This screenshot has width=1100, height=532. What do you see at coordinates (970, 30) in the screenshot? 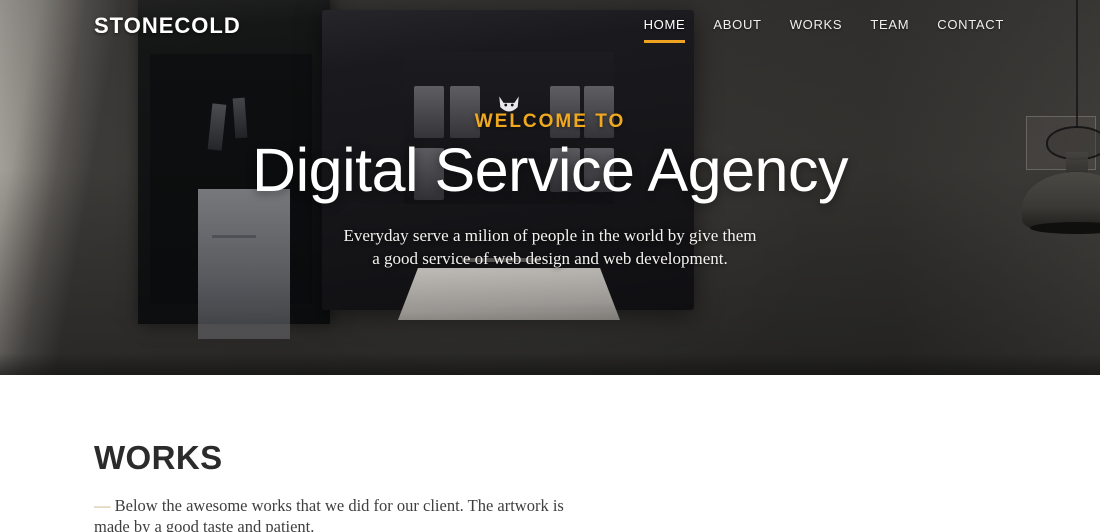
I see `nav-item-contact: CONTACT` at bounding box center [970, 30].